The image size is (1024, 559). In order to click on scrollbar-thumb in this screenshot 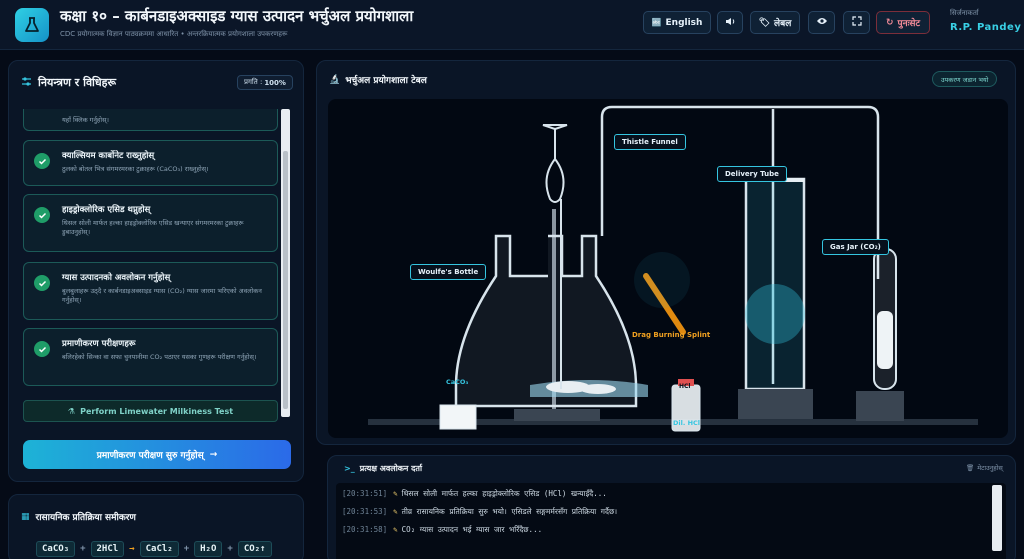, I will do `click(285, 280)`.